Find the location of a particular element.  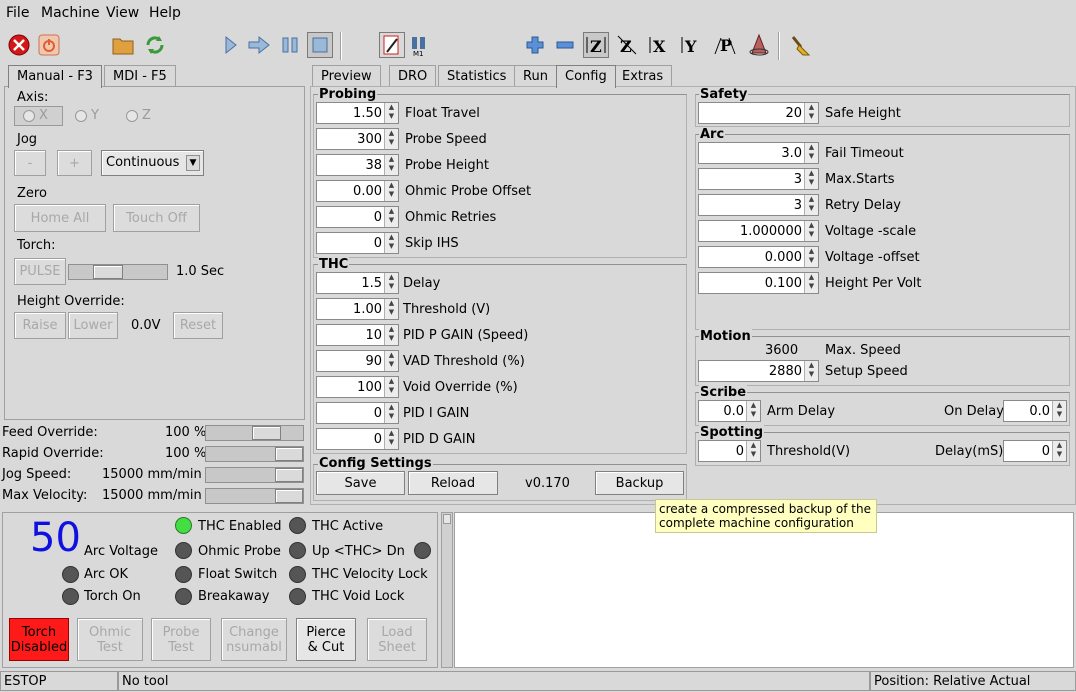

setup-speed-input: 2880 ▲ ▼ is located at coordinates (758, 371).